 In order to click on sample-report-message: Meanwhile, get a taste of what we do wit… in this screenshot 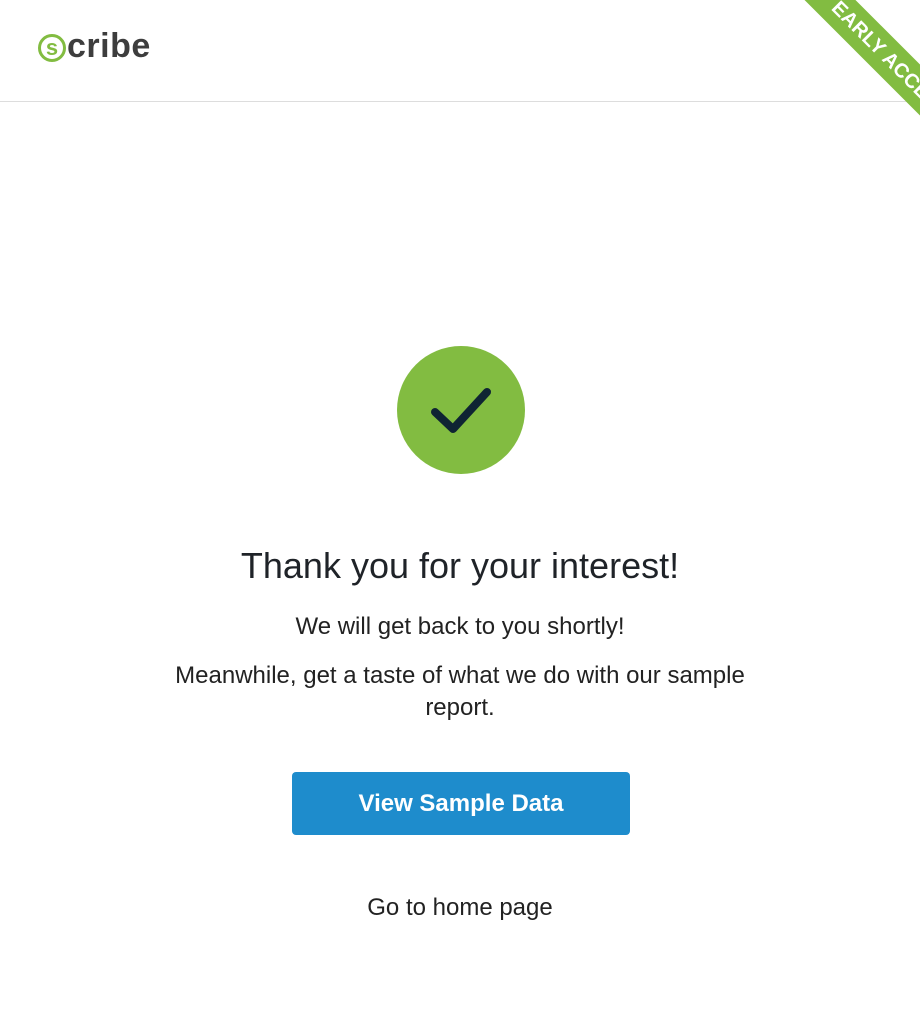, I will do `click(460, 691)`.